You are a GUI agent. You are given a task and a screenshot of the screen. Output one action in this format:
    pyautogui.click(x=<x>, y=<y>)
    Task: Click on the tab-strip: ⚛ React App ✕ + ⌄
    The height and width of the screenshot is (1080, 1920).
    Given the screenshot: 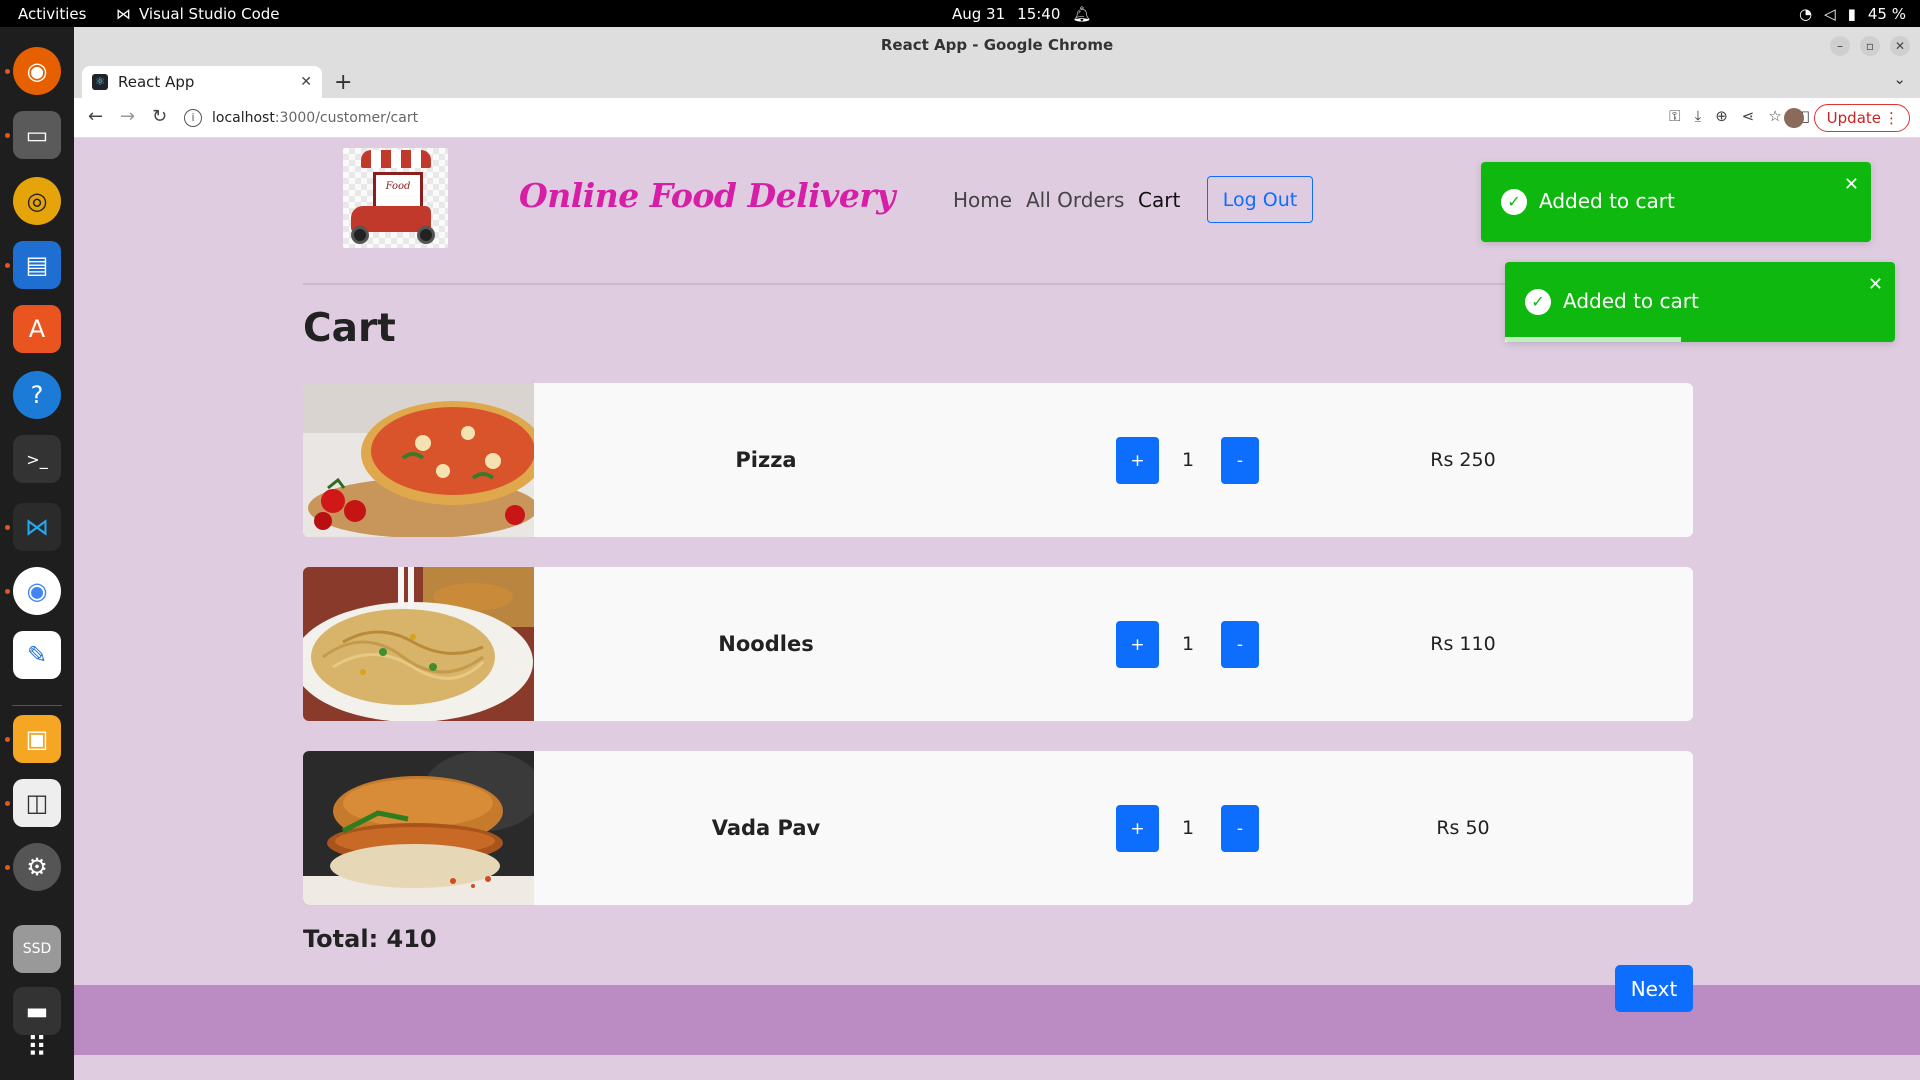 What is the action you would take?
    pyautogui.click(x=997, y=81)
    